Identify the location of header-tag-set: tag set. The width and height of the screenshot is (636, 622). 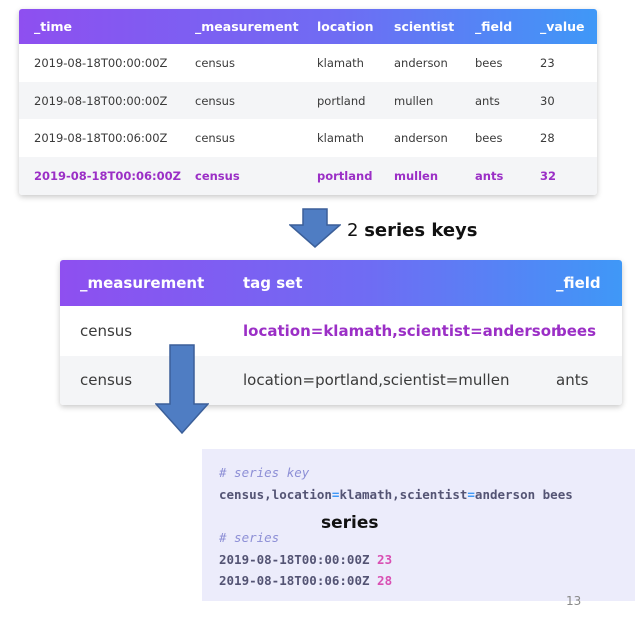
(273, 283).